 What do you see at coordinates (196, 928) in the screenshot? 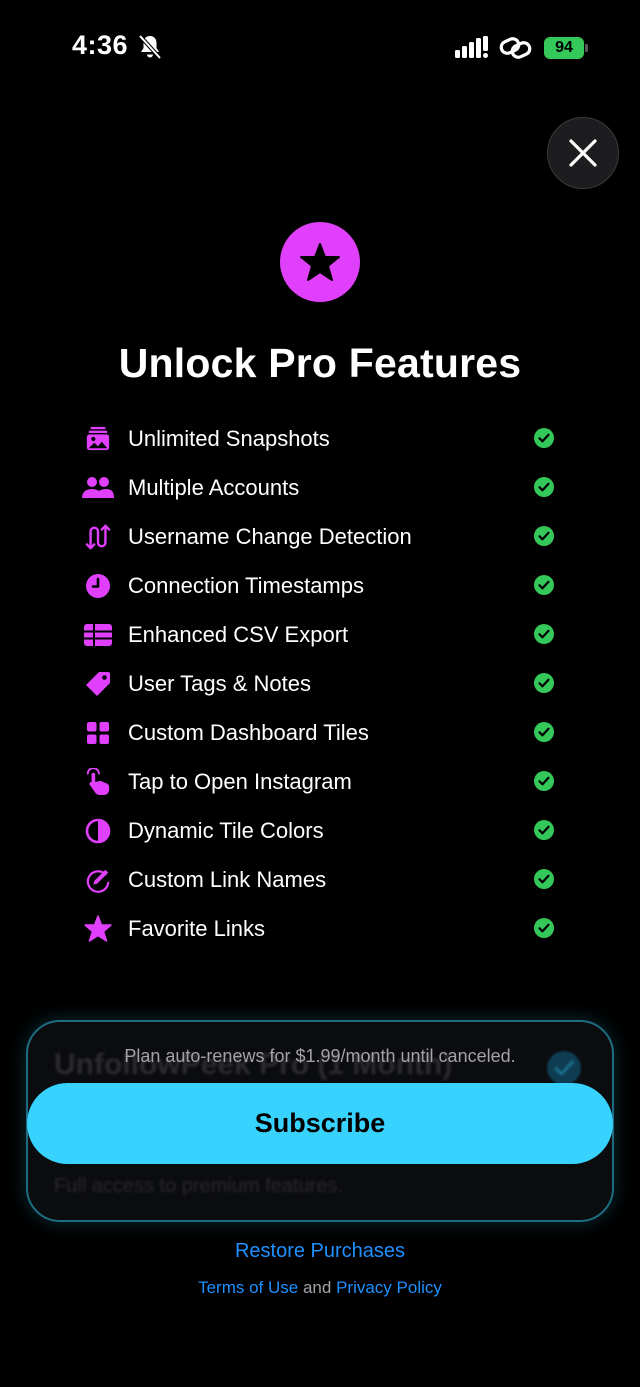
I see `feature-label: Favorite Links` at bounding box center [196, 928].